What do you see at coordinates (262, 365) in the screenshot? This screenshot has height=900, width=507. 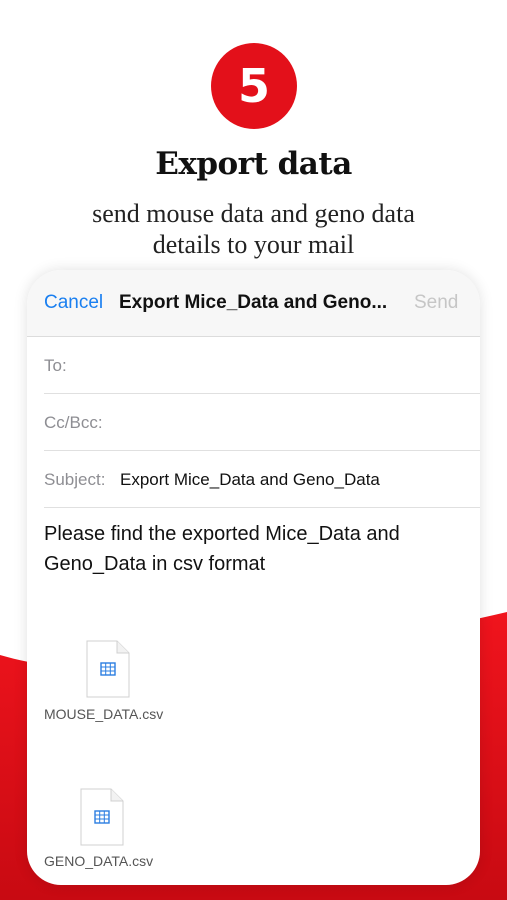 I see `to-field: To:` at bounding box center [262, 365].